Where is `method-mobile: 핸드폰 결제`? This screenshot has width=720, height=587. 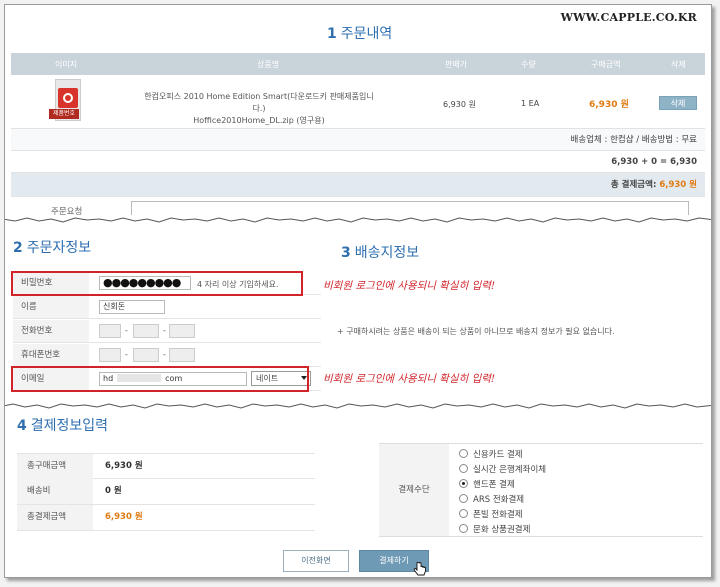
method-mobile: 핸드폰 결제 is located at coordinates (487, 485).